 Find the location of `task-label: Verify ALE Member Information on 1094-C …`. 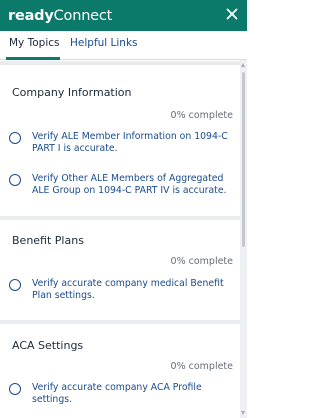

task-label: Verify ALE Member Information on 1094-C … is located at coordinates (132, 143).